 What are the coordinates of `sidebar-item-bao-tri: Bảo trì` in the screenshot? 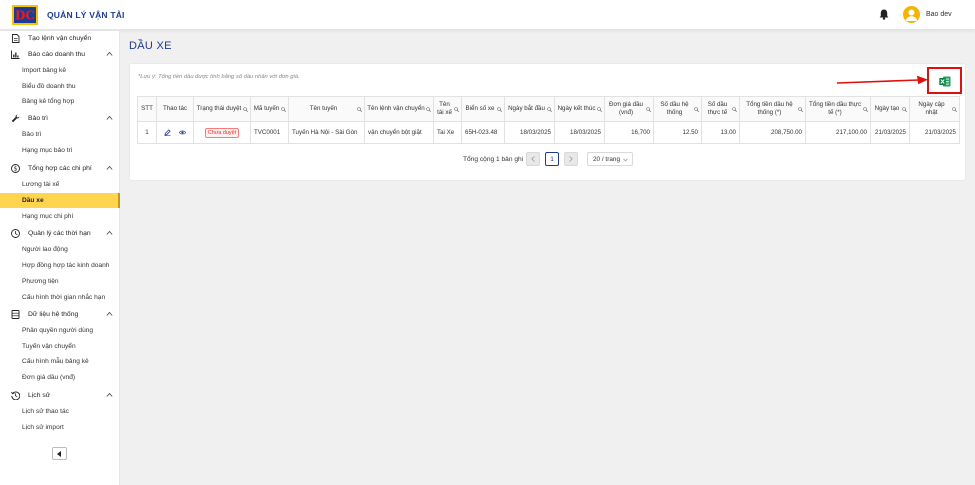 It's located at (60, 134).